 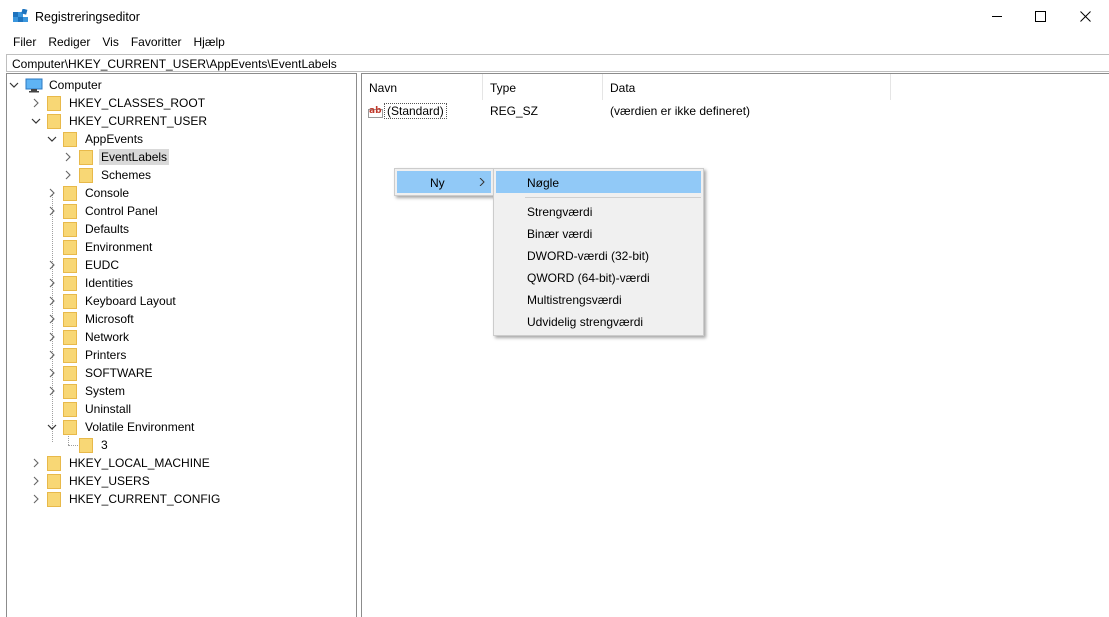 I want to click on tree-item-environment: Environment, so click(x=100, y=247).